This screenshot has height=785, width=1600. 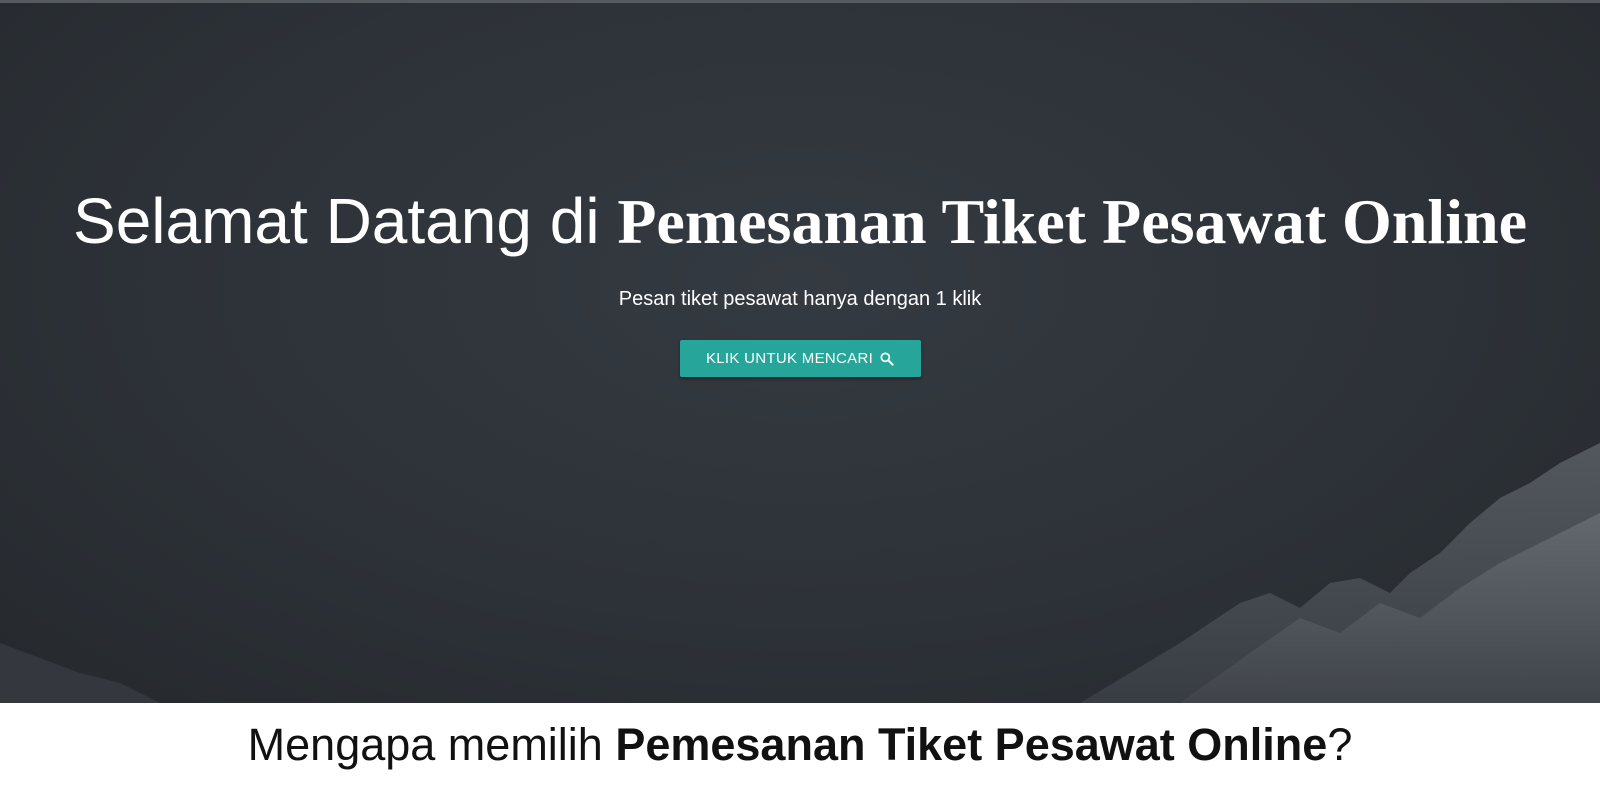 I want to click on why-title-prefix: Mengapa memilih, so click(x=431, y=744).